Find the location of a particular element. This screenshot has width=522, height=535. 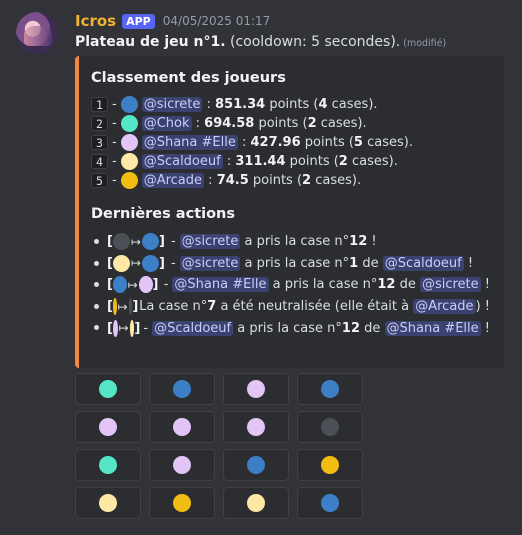

rank-number: 4 is located at coordinates (99, 161).